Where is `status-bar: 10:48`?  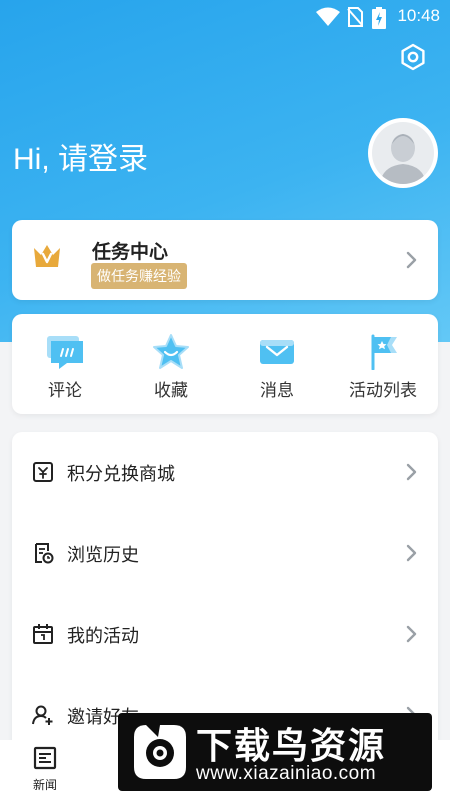 status-bar: 10:48 is located at coordinates (225, 17).